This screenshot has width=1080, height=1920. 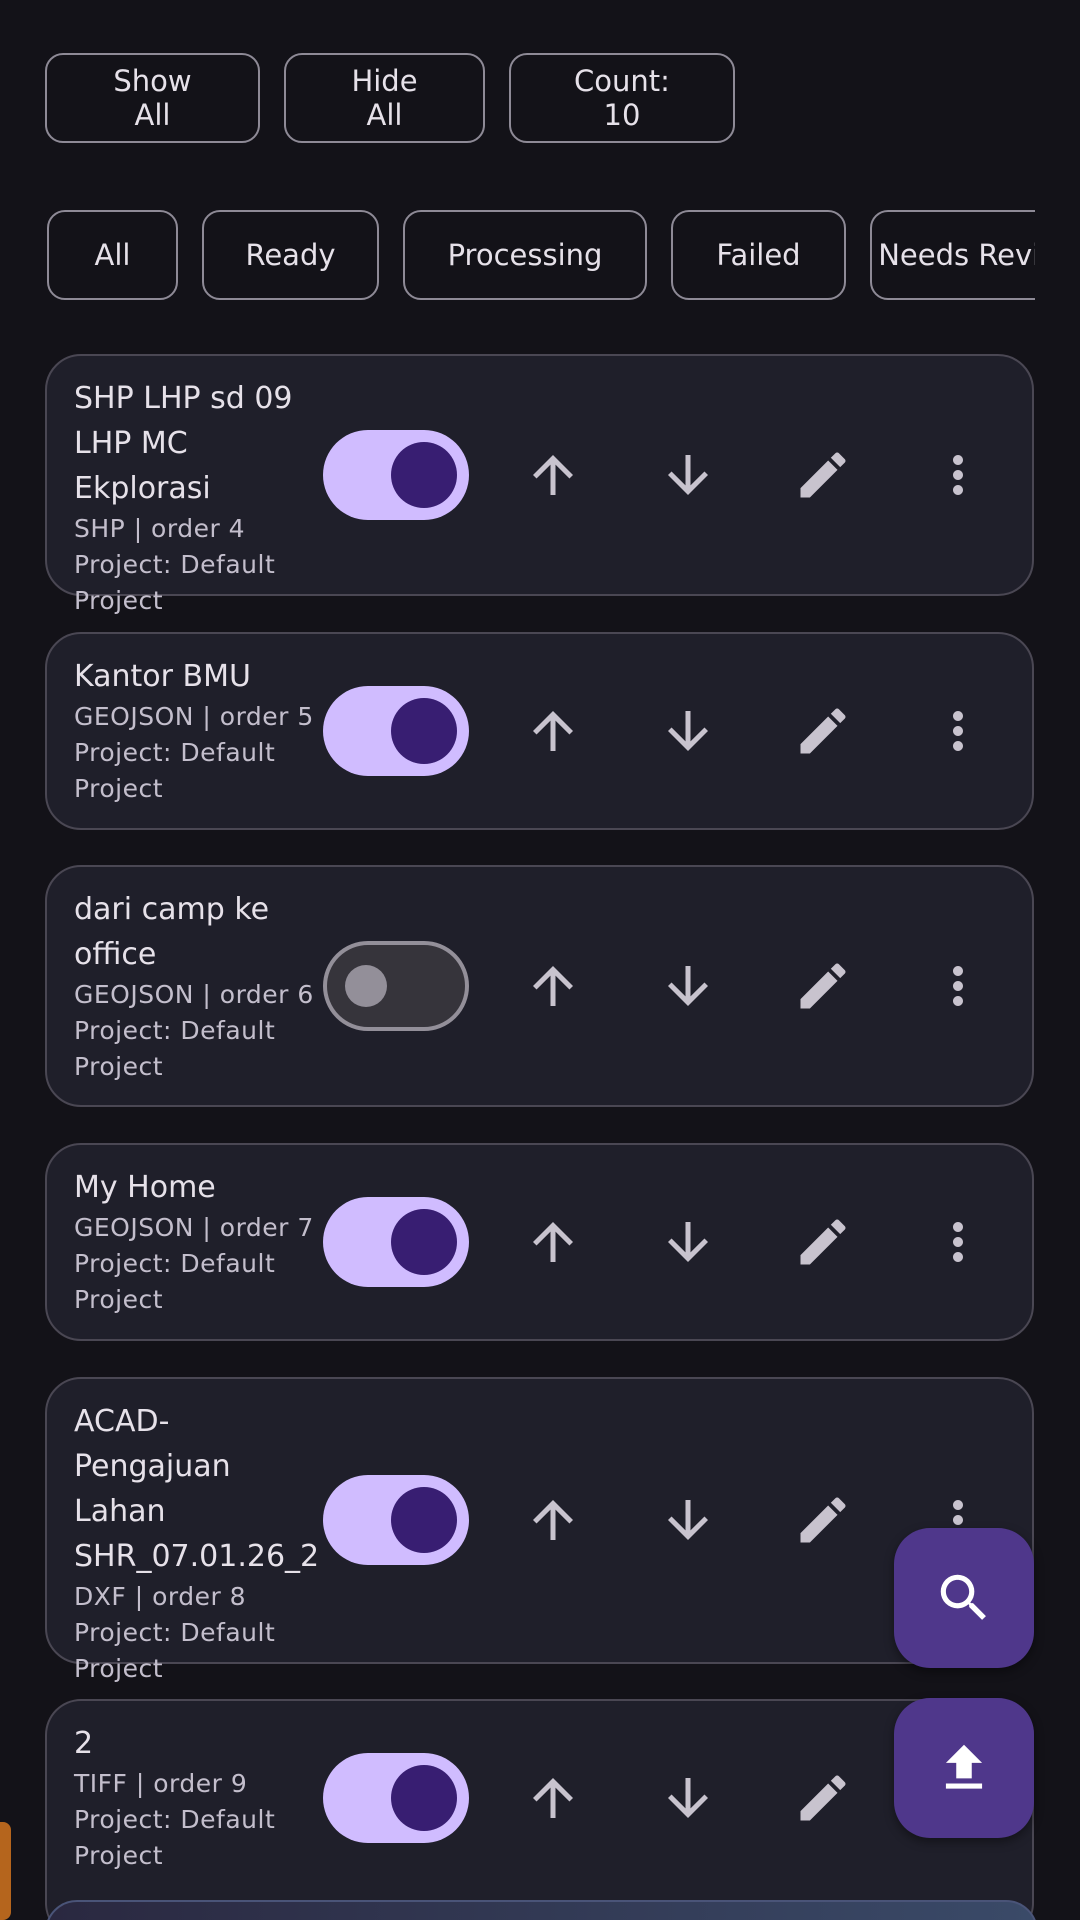 I want to click on show-all-button: Show All, so click(x=152, y=98).